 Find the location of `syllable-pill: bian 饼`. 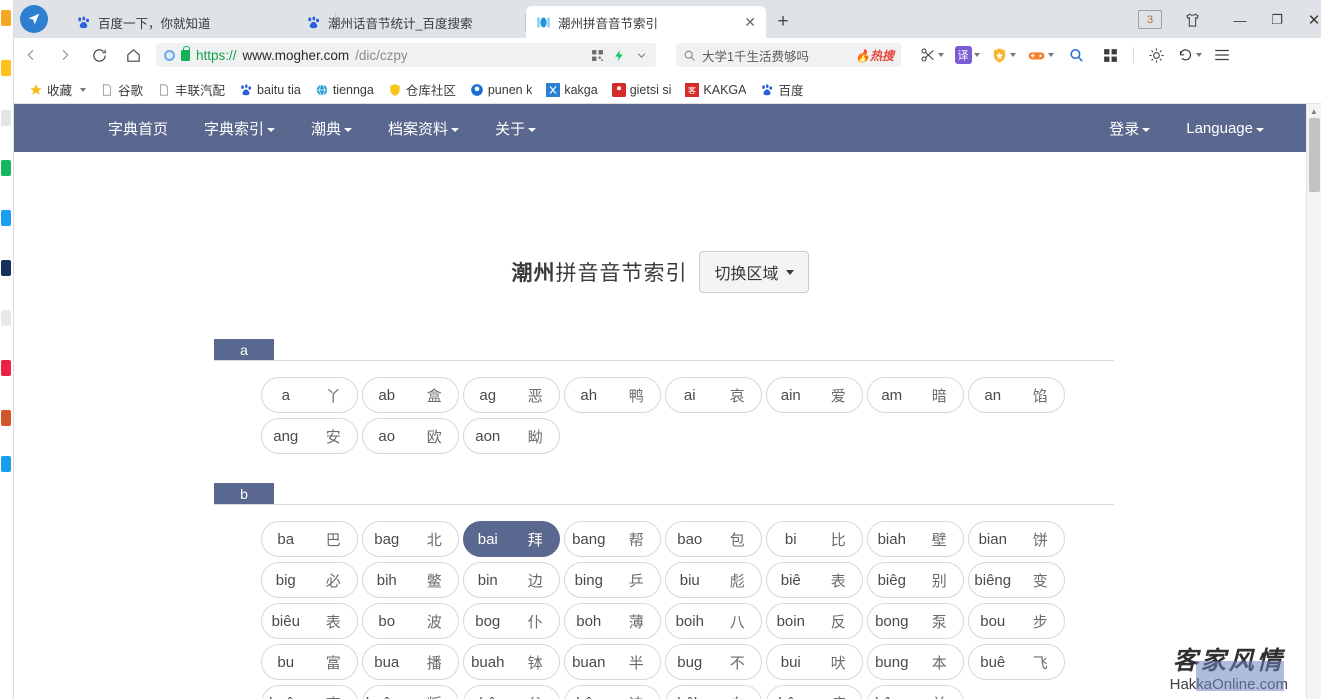

syllable-pill: bian 饼 is located at coordinates (1016, 539).